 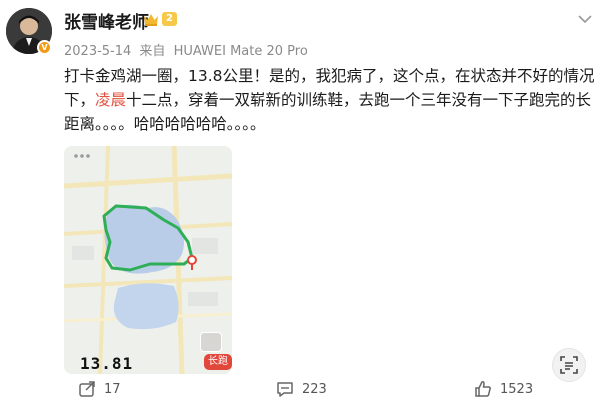 I want to click on comment-count: 223, so click(x=314, y=389).